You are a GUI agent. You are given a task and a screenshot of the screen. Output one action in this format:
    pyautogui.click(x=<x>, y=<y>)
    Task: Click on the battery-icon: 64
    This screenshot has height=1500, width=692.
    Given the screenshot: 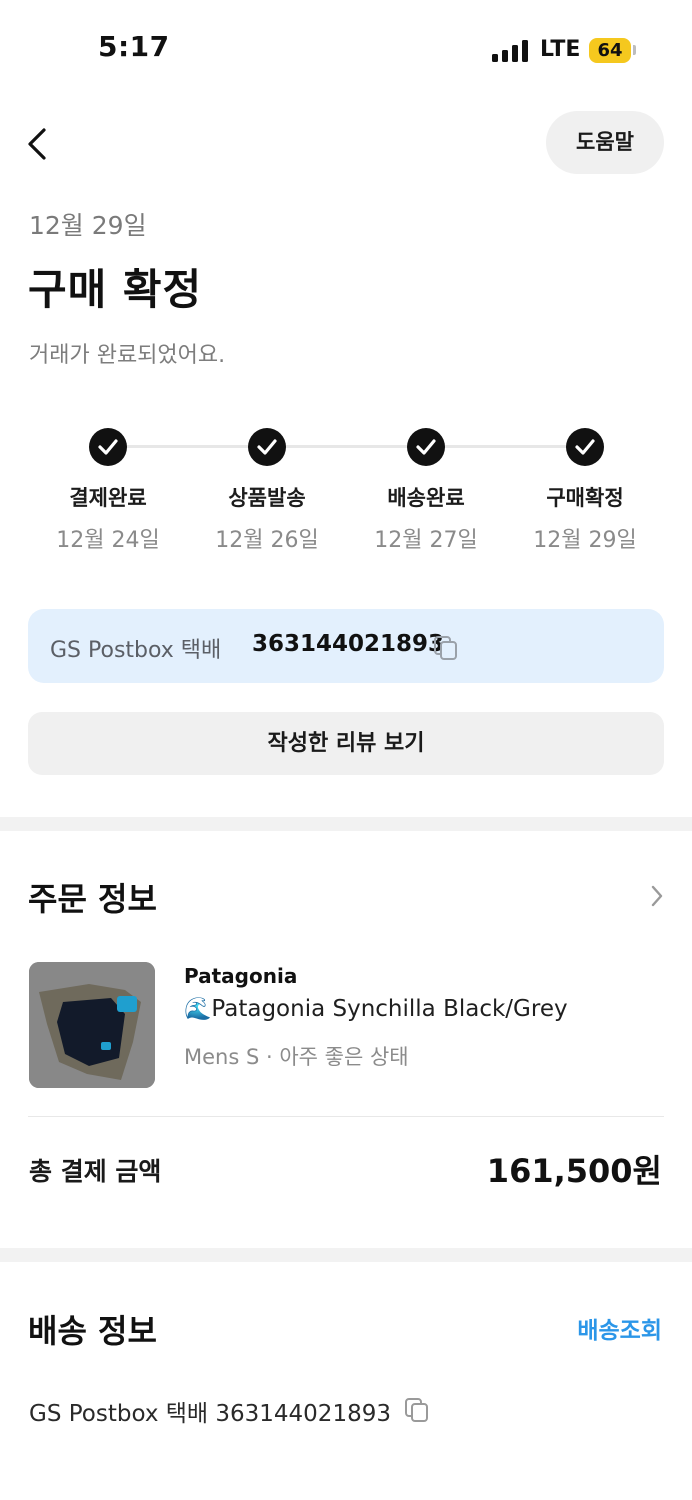 What is the action you would take?
    pyautogui.click(x=610, y=50)
    